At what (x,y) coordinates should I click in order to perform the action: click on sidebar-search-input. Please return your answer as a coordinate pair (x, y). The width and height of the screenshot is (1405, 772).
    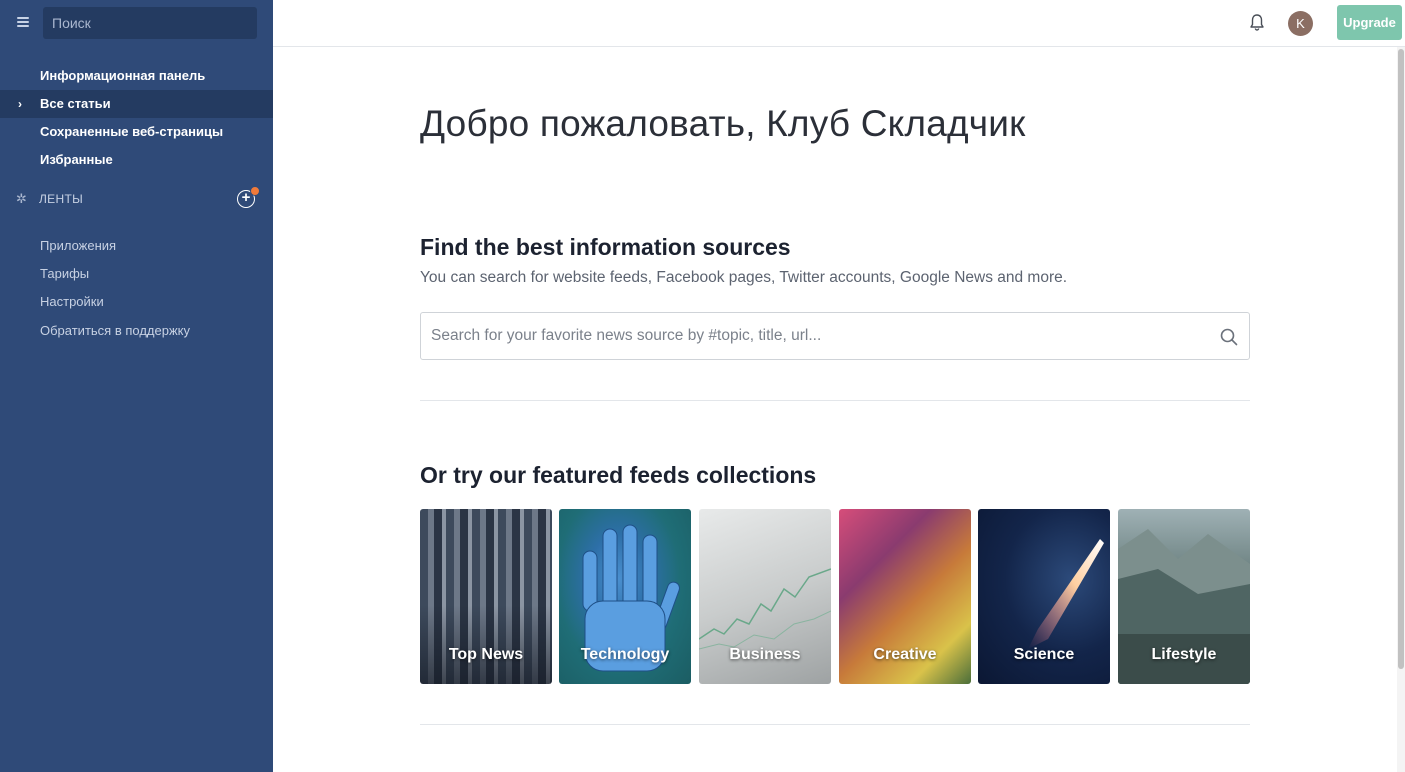
    Looking at the image, I should click on (150, 23).